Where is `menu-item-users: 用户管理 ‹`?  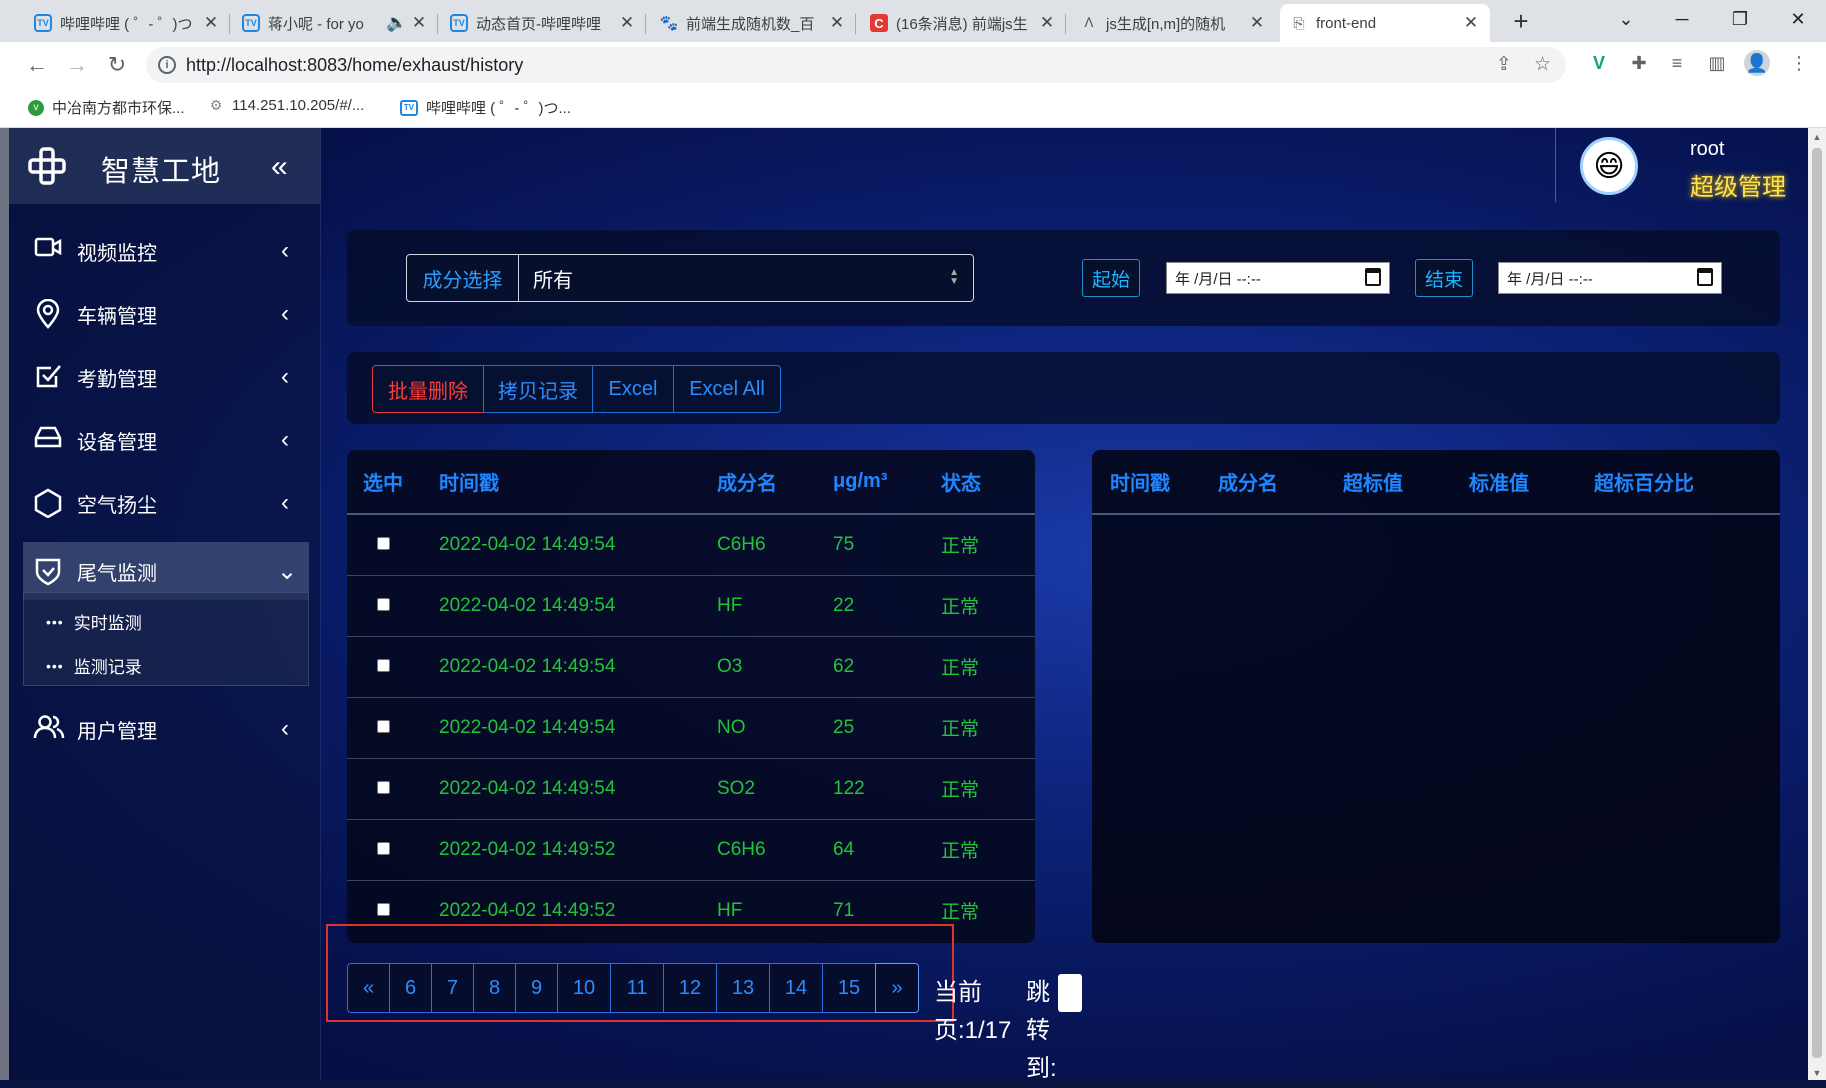 menu-item-users: 用户管理 ‹ is located at coordinates (165, 729).